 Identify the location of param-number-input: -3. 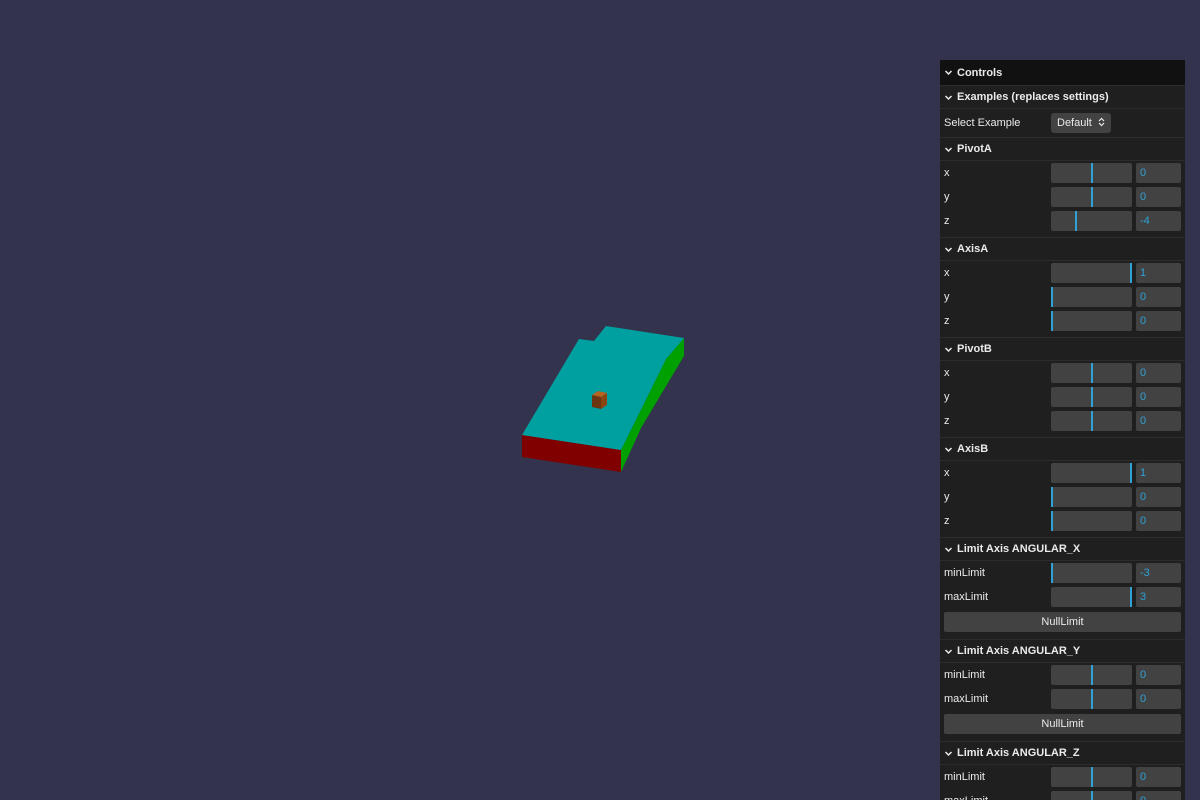
(1158, 573).